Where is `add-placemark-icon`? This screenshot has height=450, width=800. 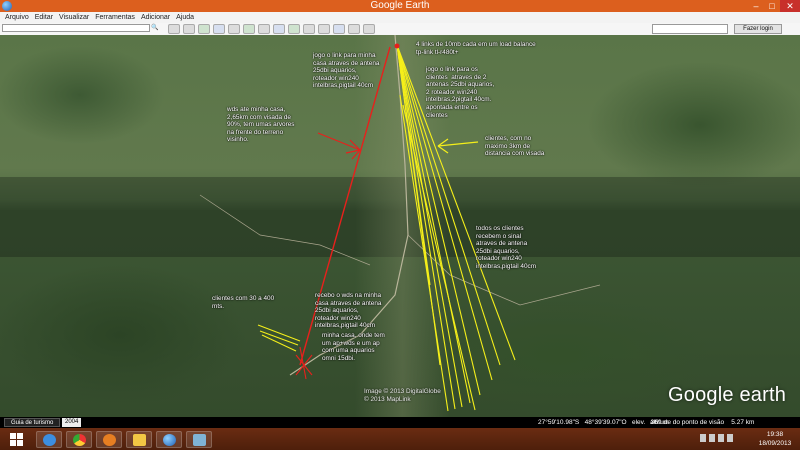
add-placemark-icon is located at coordinates (189, 29).